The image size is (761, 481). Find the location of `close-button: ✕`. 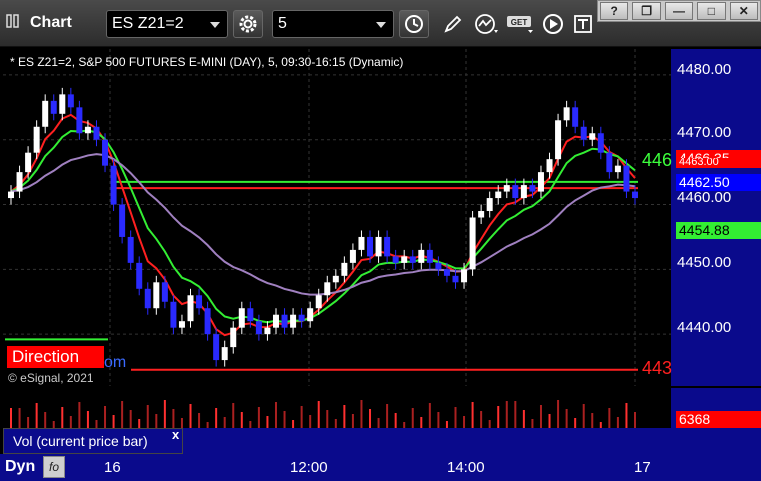

close-button: ✕ is located at coordinates (744, 11).